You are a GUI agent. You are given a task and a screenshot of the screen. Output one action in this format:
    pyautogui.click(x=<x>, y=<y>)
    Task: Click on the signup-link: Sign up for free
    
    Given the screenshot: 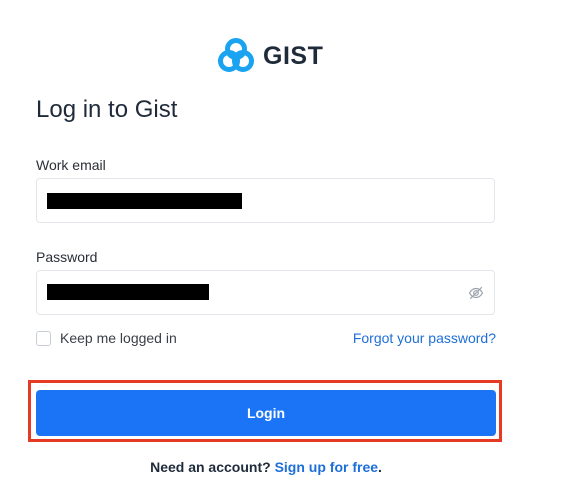 What is the action you would take?
    pyautogui.click(x=326, y=467)
    